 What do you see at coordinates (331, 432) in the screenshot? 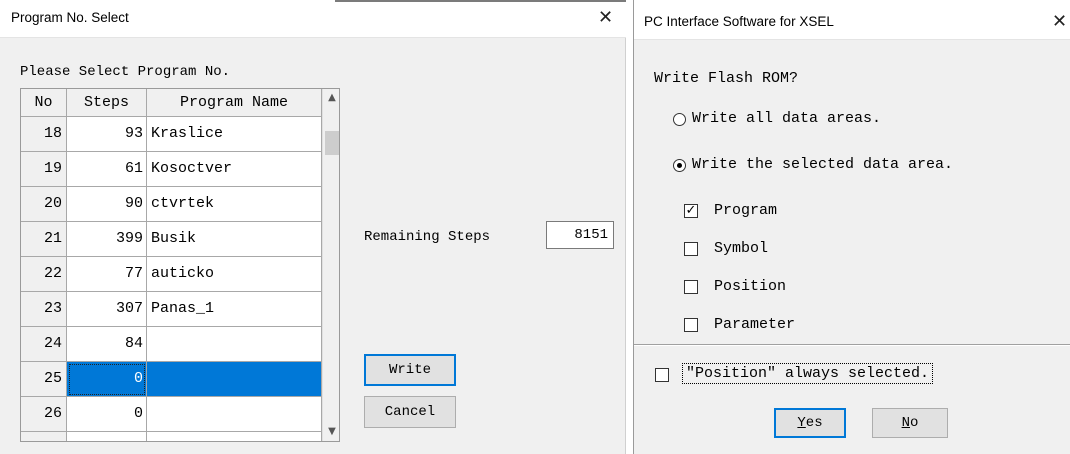
I see `scroll-down-arrow-icon: ▼` at bounding box center [331, 432].